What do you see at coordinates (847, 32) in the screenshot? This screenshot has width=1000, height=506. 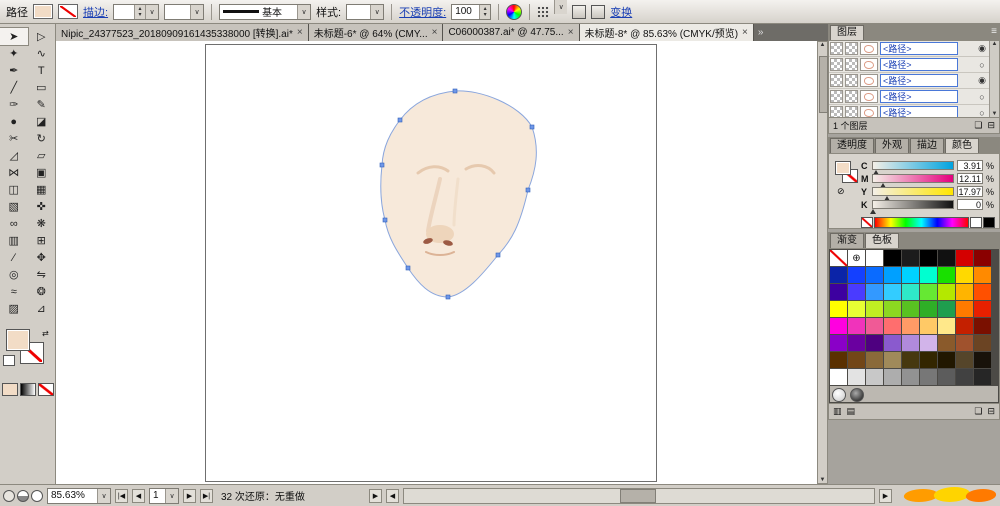 I see `tab-layers: 图层` at bounding box center [847, 32].